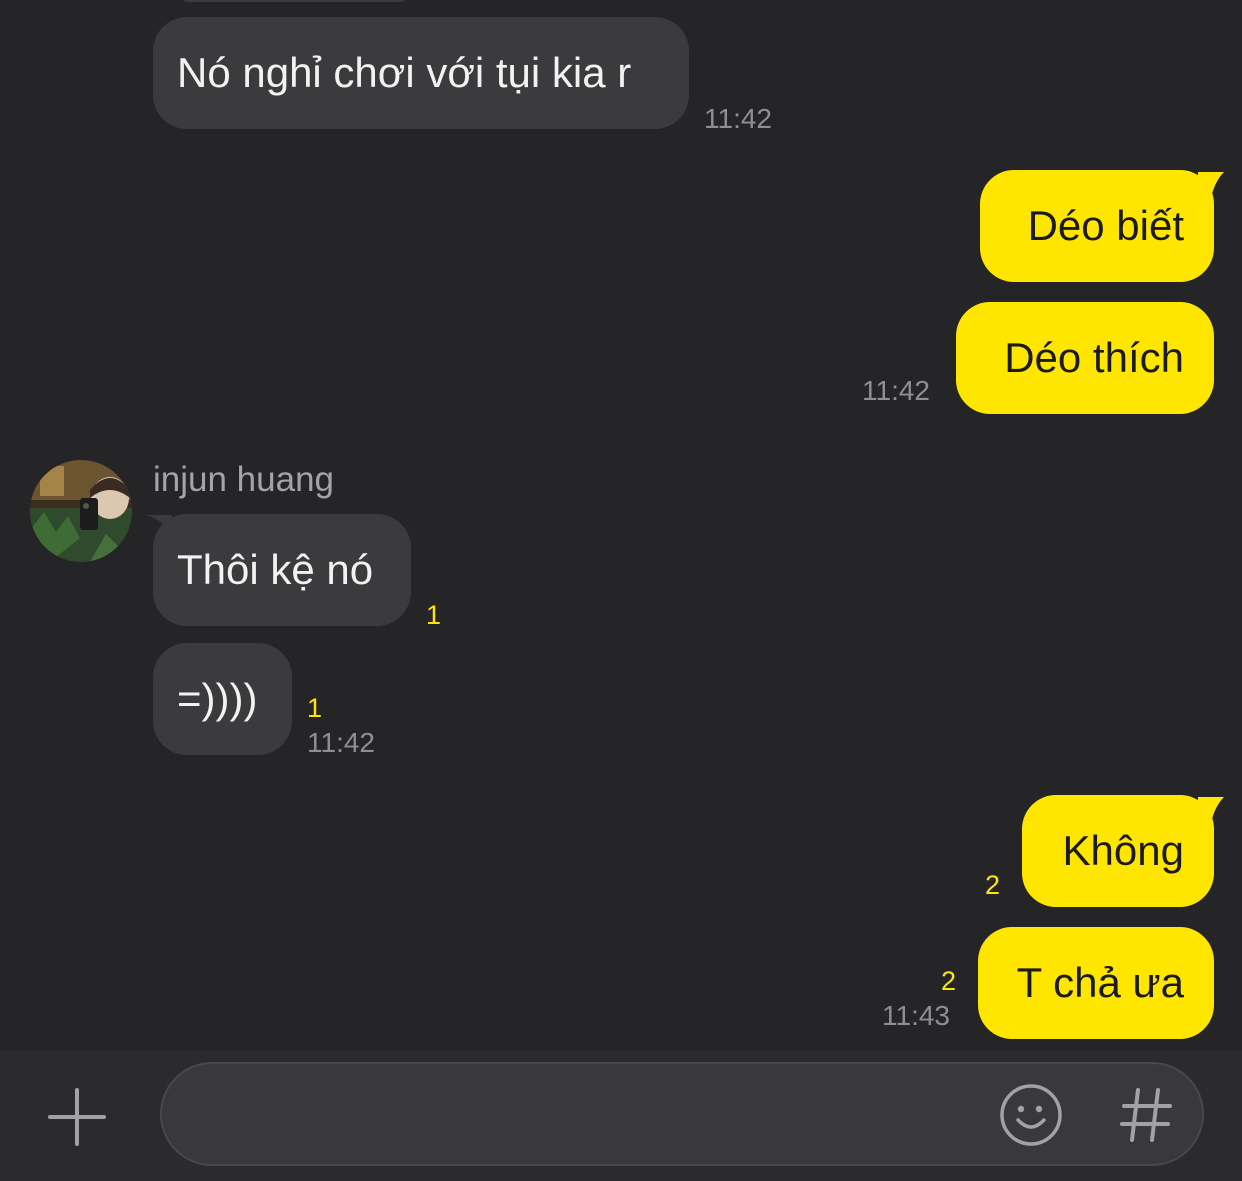  Describe the element at coordinates (1085, 358) in the screenshot. I see `message-bubble-outgoing: Déo thích` at that location.